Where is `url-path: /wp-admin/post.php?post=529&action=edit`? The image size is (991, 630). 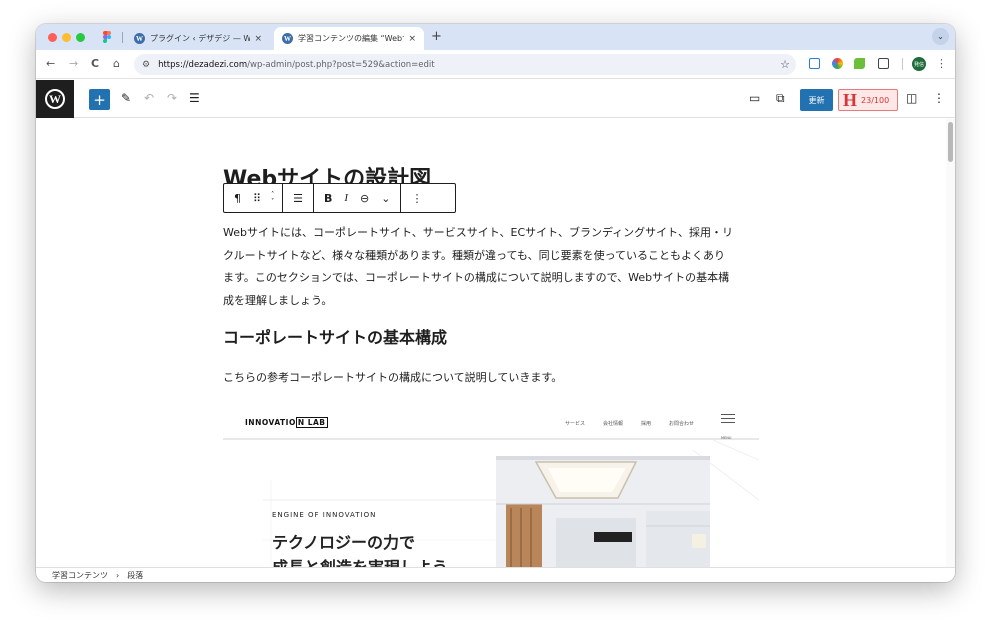
url-path: /wp-admin/post.php?post=529&action=edit is located at coordinates (341, 64).